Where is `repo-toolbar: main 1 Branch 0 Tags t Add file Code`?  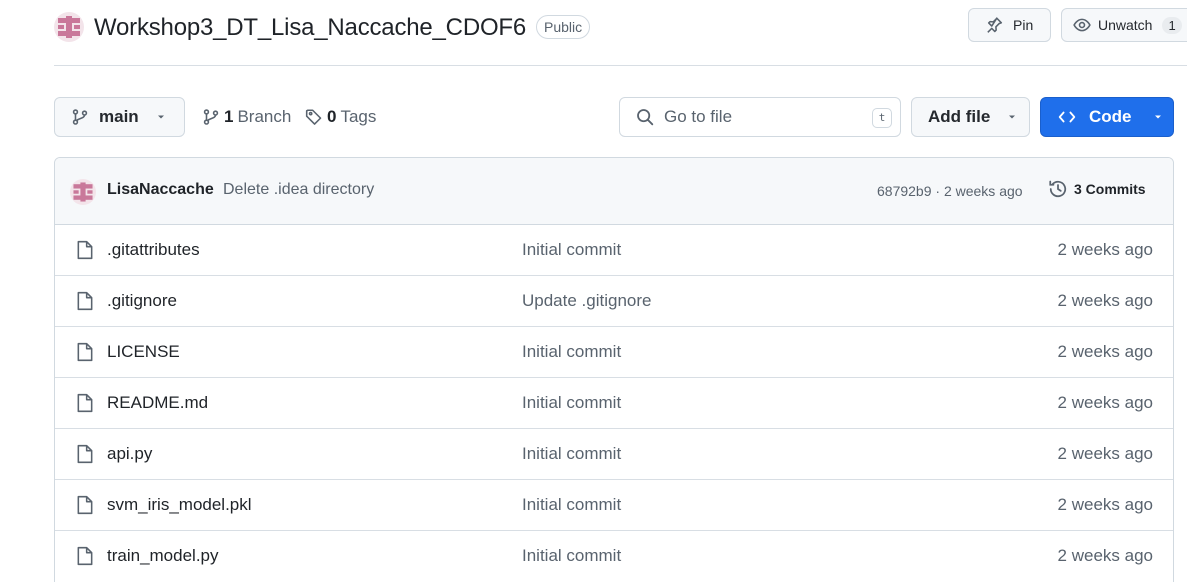
repo-toolbar: main 1 Branch 0 Tags t Add file Code is located at coordinates (593, 117).